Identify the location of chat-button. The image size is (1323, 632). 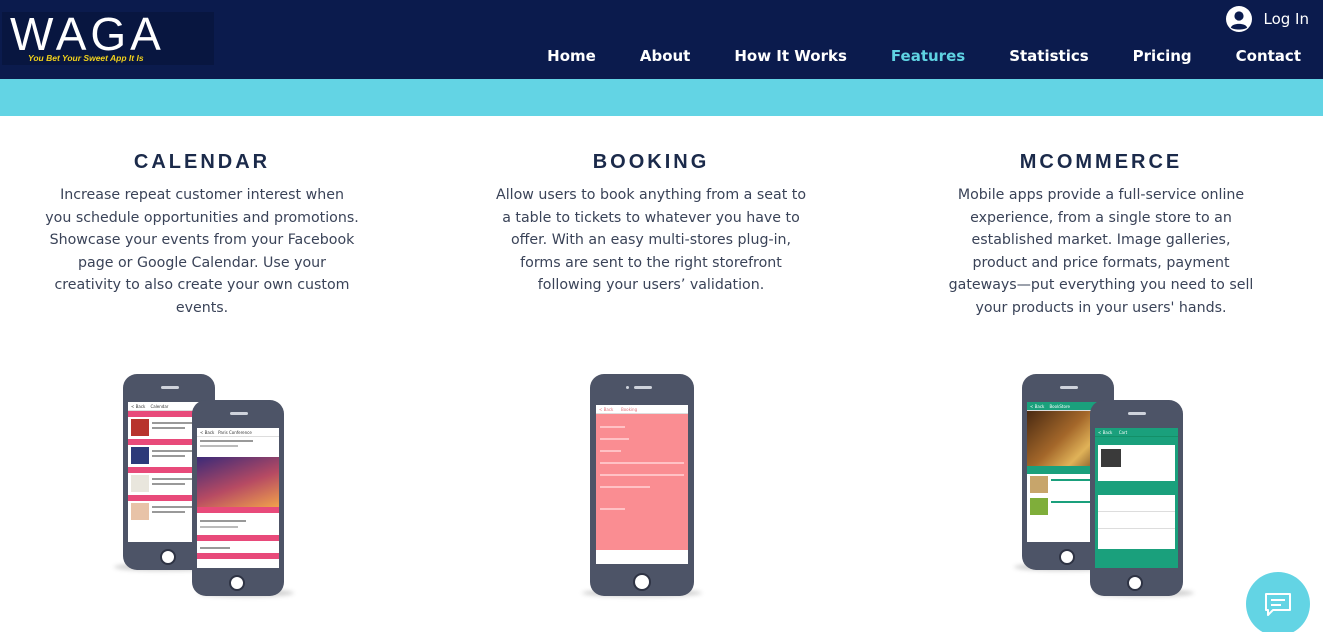
(1278, 602).